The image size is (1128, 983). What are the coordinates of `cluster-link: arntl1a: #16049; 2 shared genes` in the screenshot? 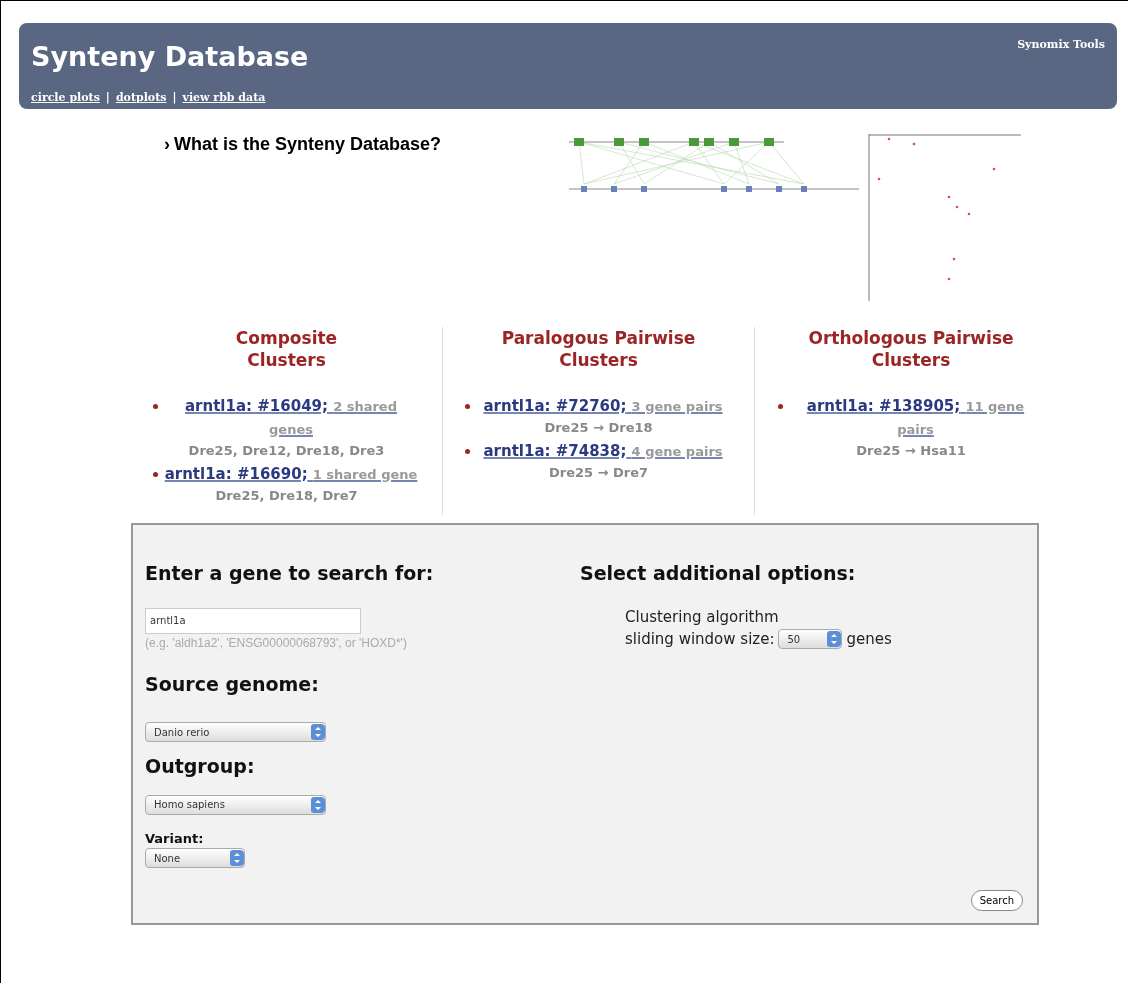 It's located at (291, 418).